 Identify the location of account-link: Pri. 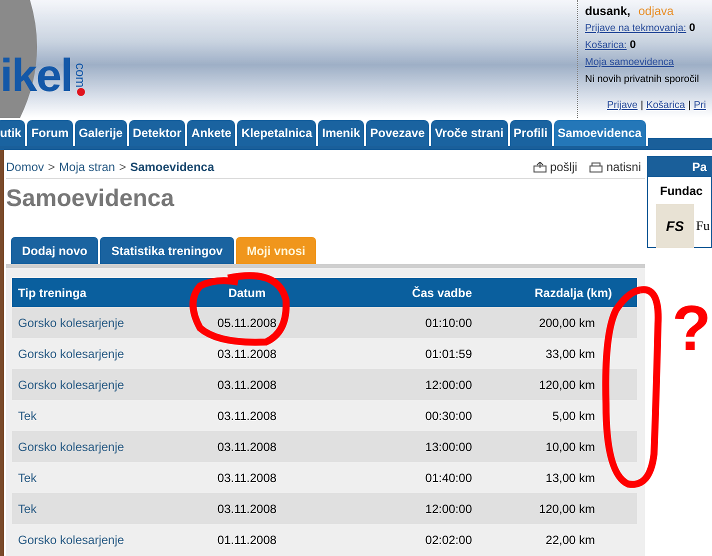
(700, 105).